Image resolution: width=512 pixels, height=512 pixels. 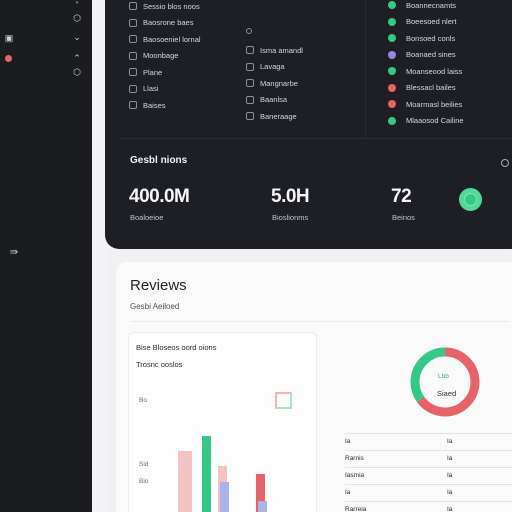 I want to click on list-item-label: Lavaga, so click(x=272, y=67).